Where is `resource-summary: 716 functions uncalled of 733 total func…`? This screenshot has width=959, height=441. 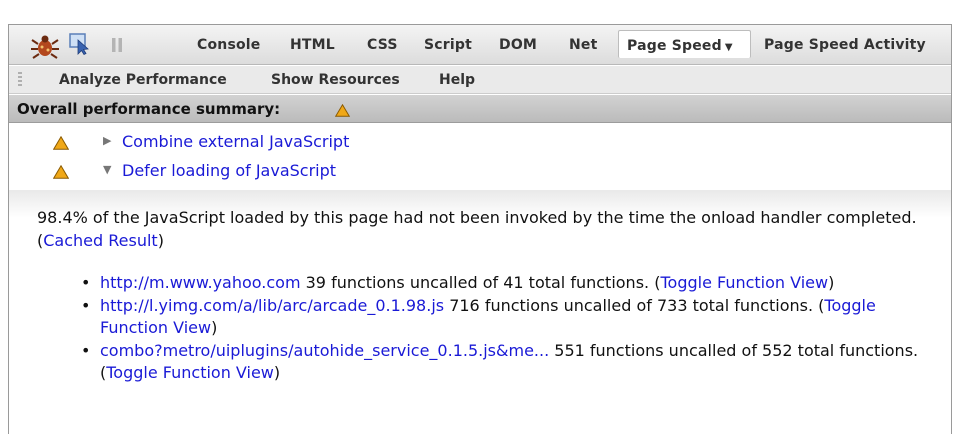
resource-summary: 716 functions uncalled of 733 total func… is located at coordinates (631, 305).